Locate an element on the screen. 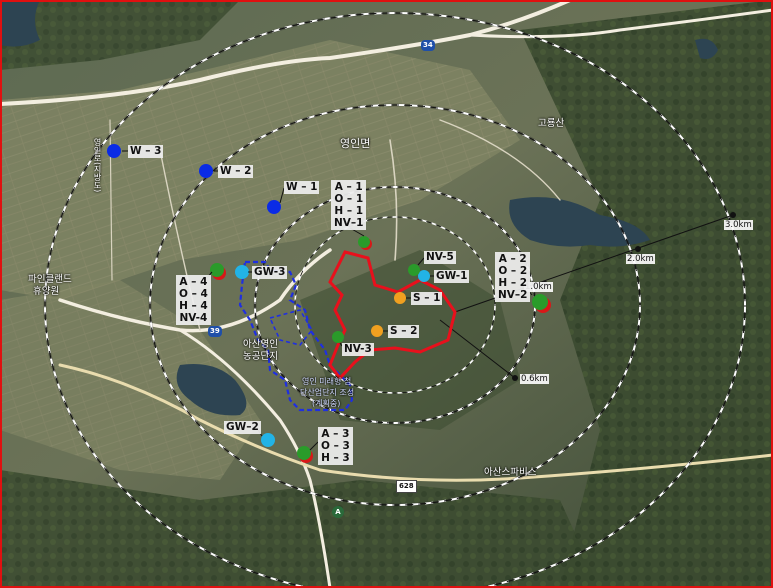 Image resolution: width=773 pixels, height=588 pixels. label-a2: A – 2 is located at coordinates (512, 259).